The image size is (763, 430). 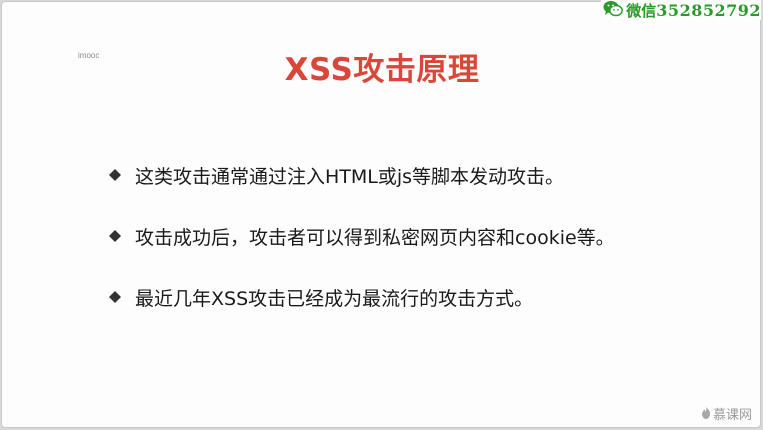 I want to click on bullet-item: 这类攻击通常通过注入HTML或js等脚本发动攻击。, so click(x=361, y=175).